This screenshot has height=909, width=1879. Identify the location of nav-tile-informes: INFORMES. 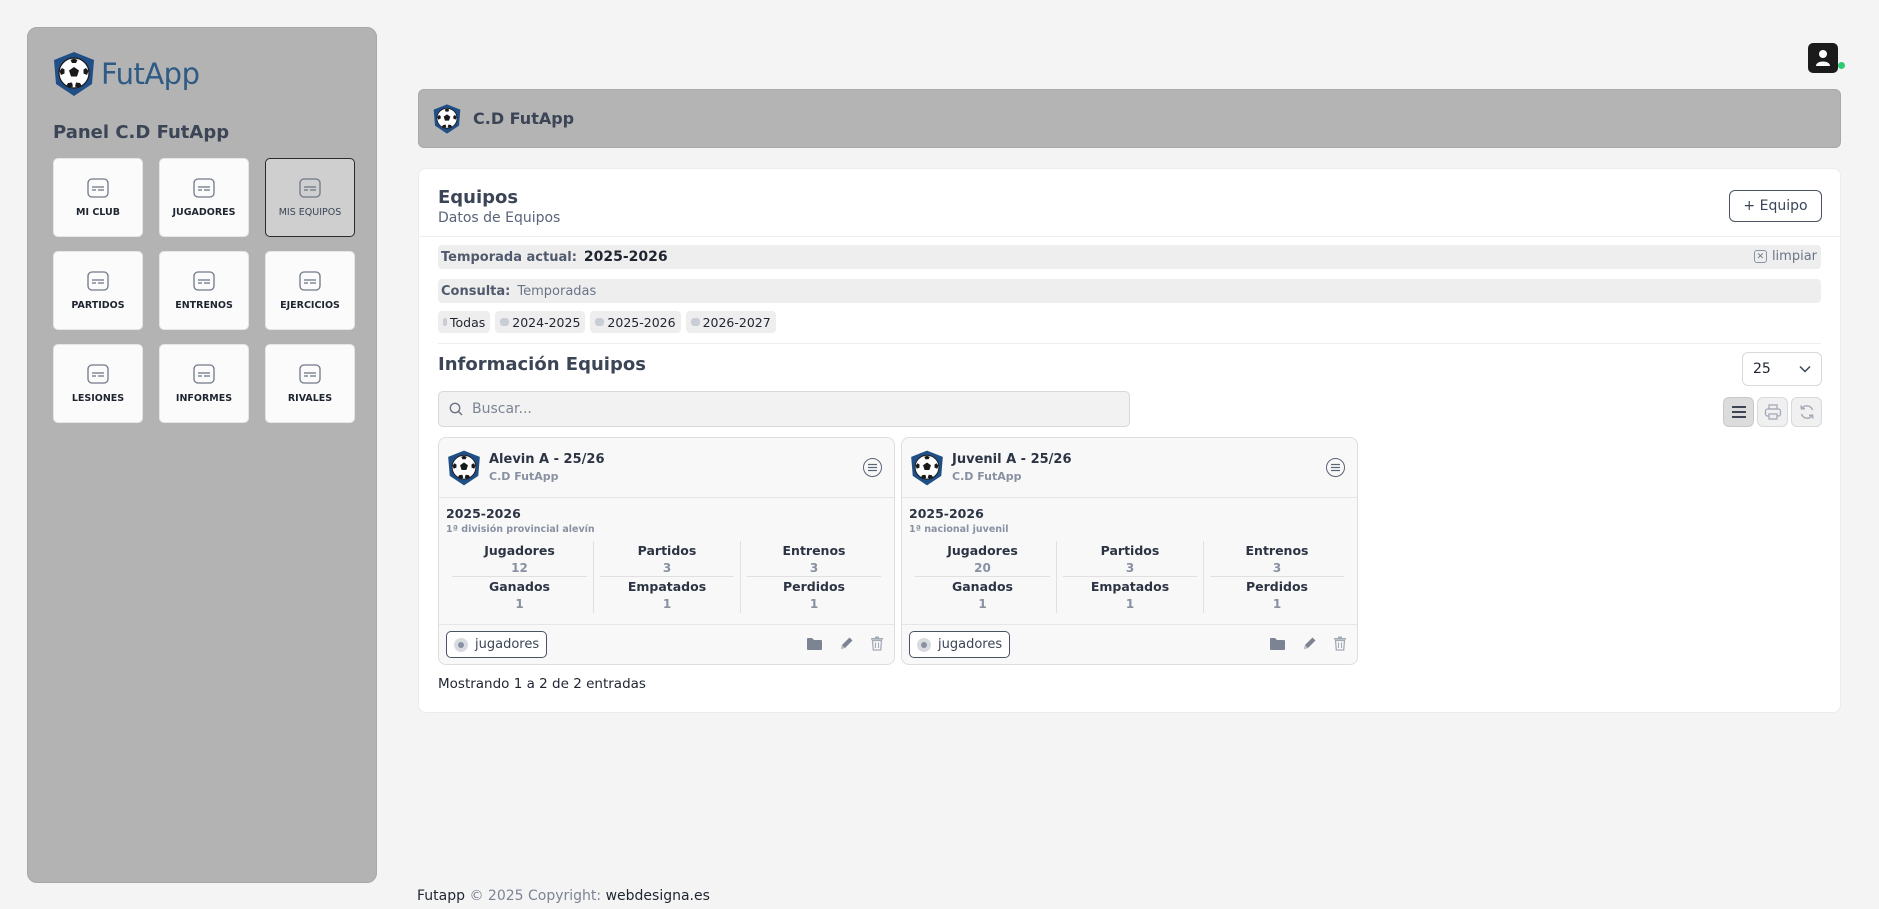
(204, 383).